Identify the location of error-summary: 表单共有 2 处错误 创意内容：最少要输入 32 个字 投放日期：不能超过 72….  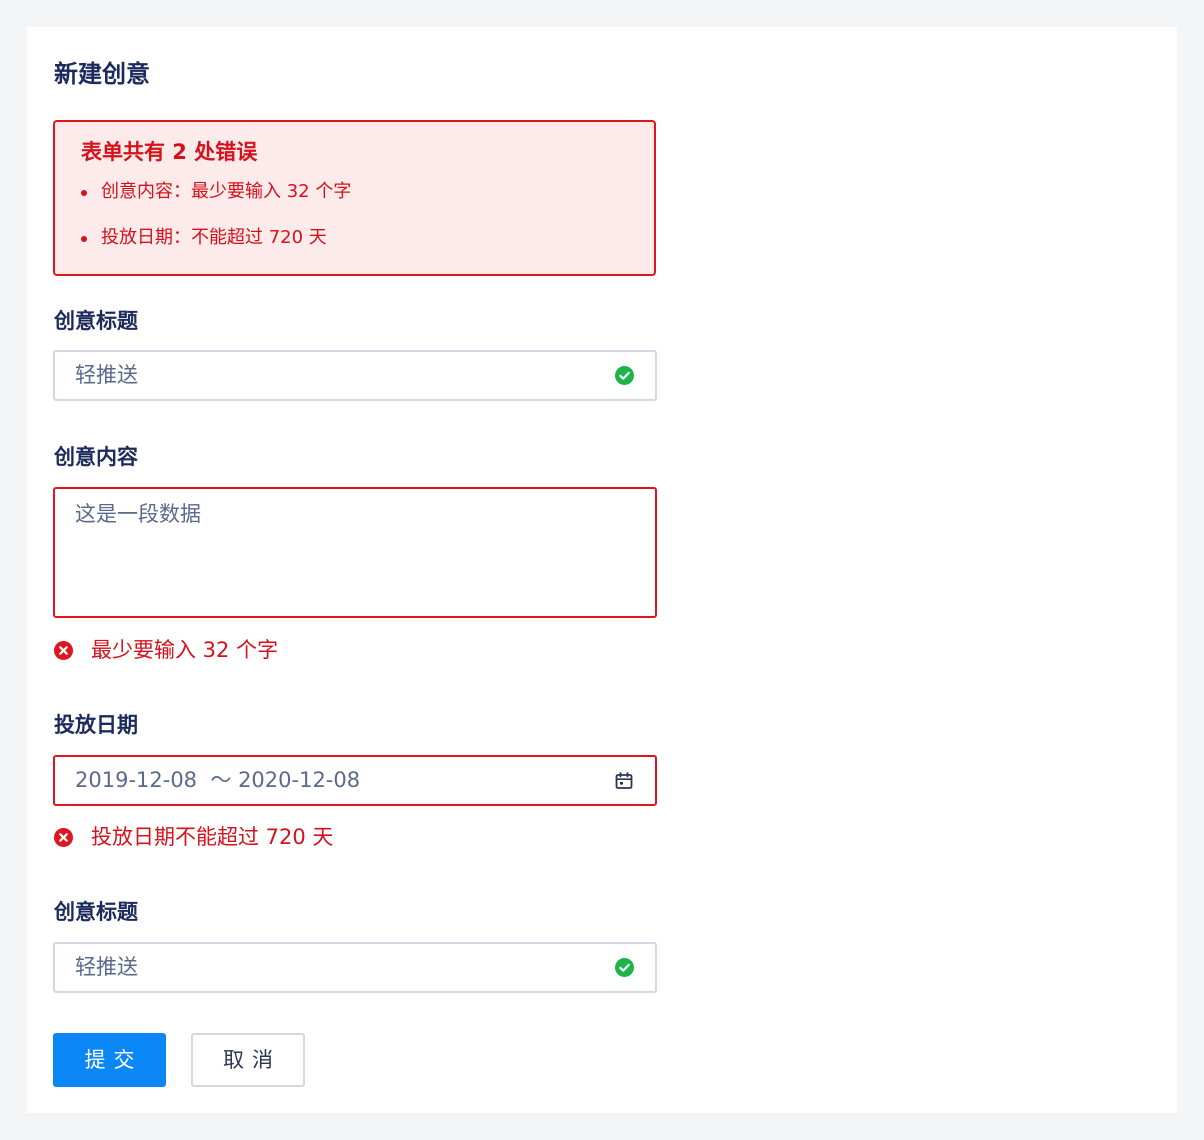
(354, 198).